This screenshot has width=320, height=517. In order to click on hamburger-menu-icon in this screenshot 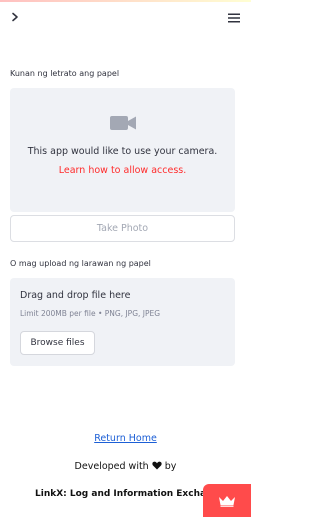, I will do `click(234, 18)`.